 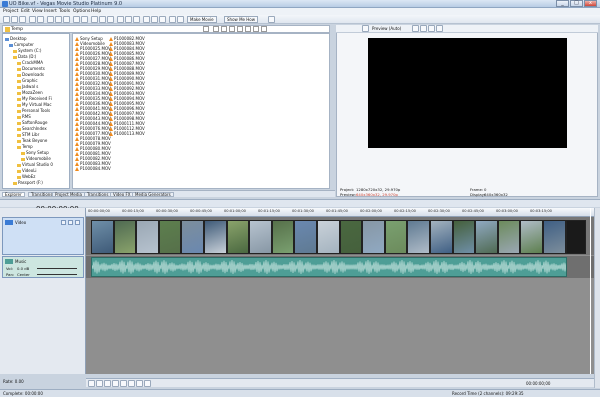 I want to click on tree-item: Personal Tools, so click(x=33, y=110).